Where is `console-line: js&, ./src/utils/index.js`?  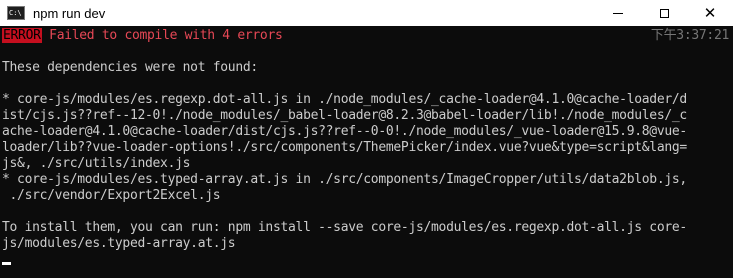
console-line: js&, ./src/utils/index.js is located at coordinates (96, 163).